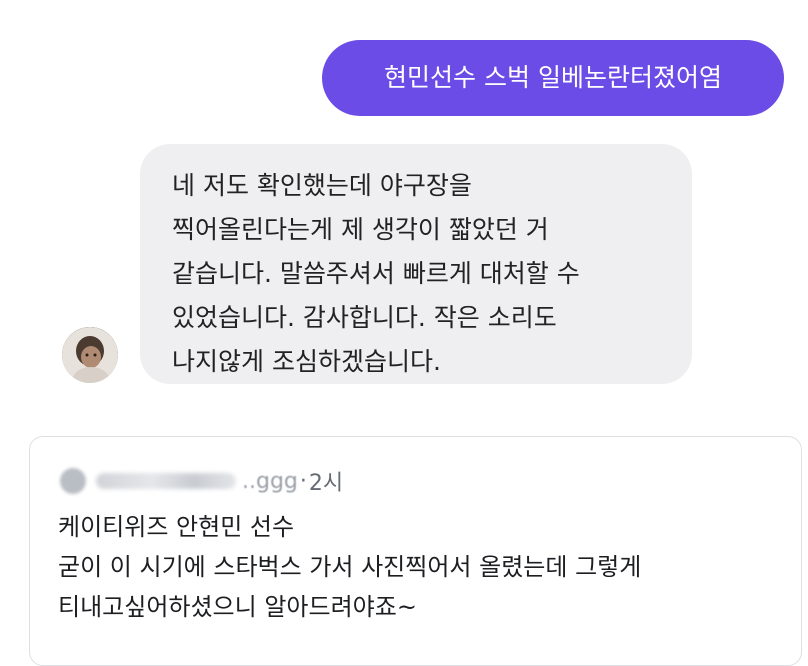  Describe the element at coordinates (376, 273) in the screenshot. I see `received-message-line: 같습니다. 말씀주셔서 빠르게 대처할 수` at that location.